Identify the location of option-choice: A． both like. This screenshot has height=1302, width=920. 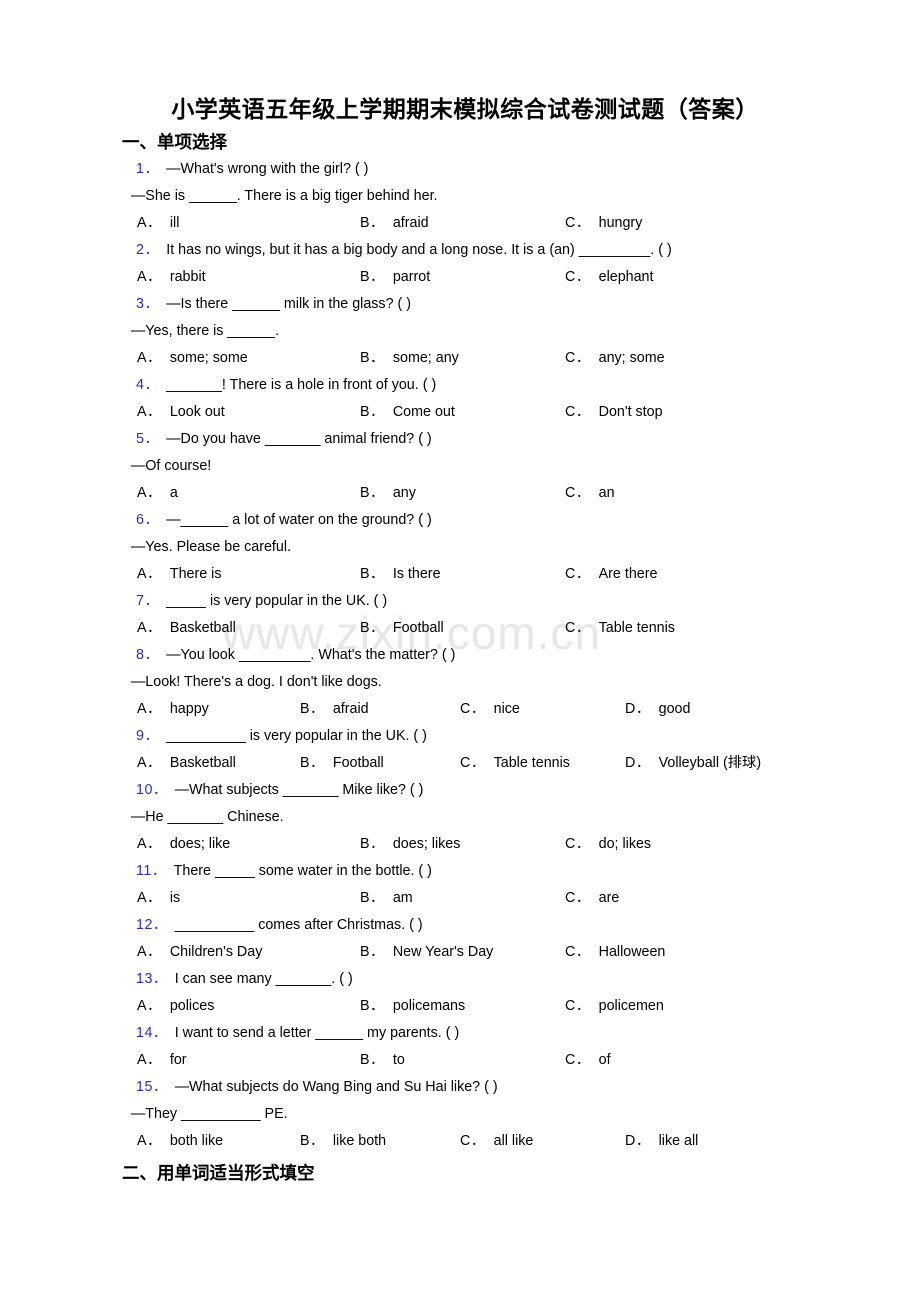
(180, 1141).